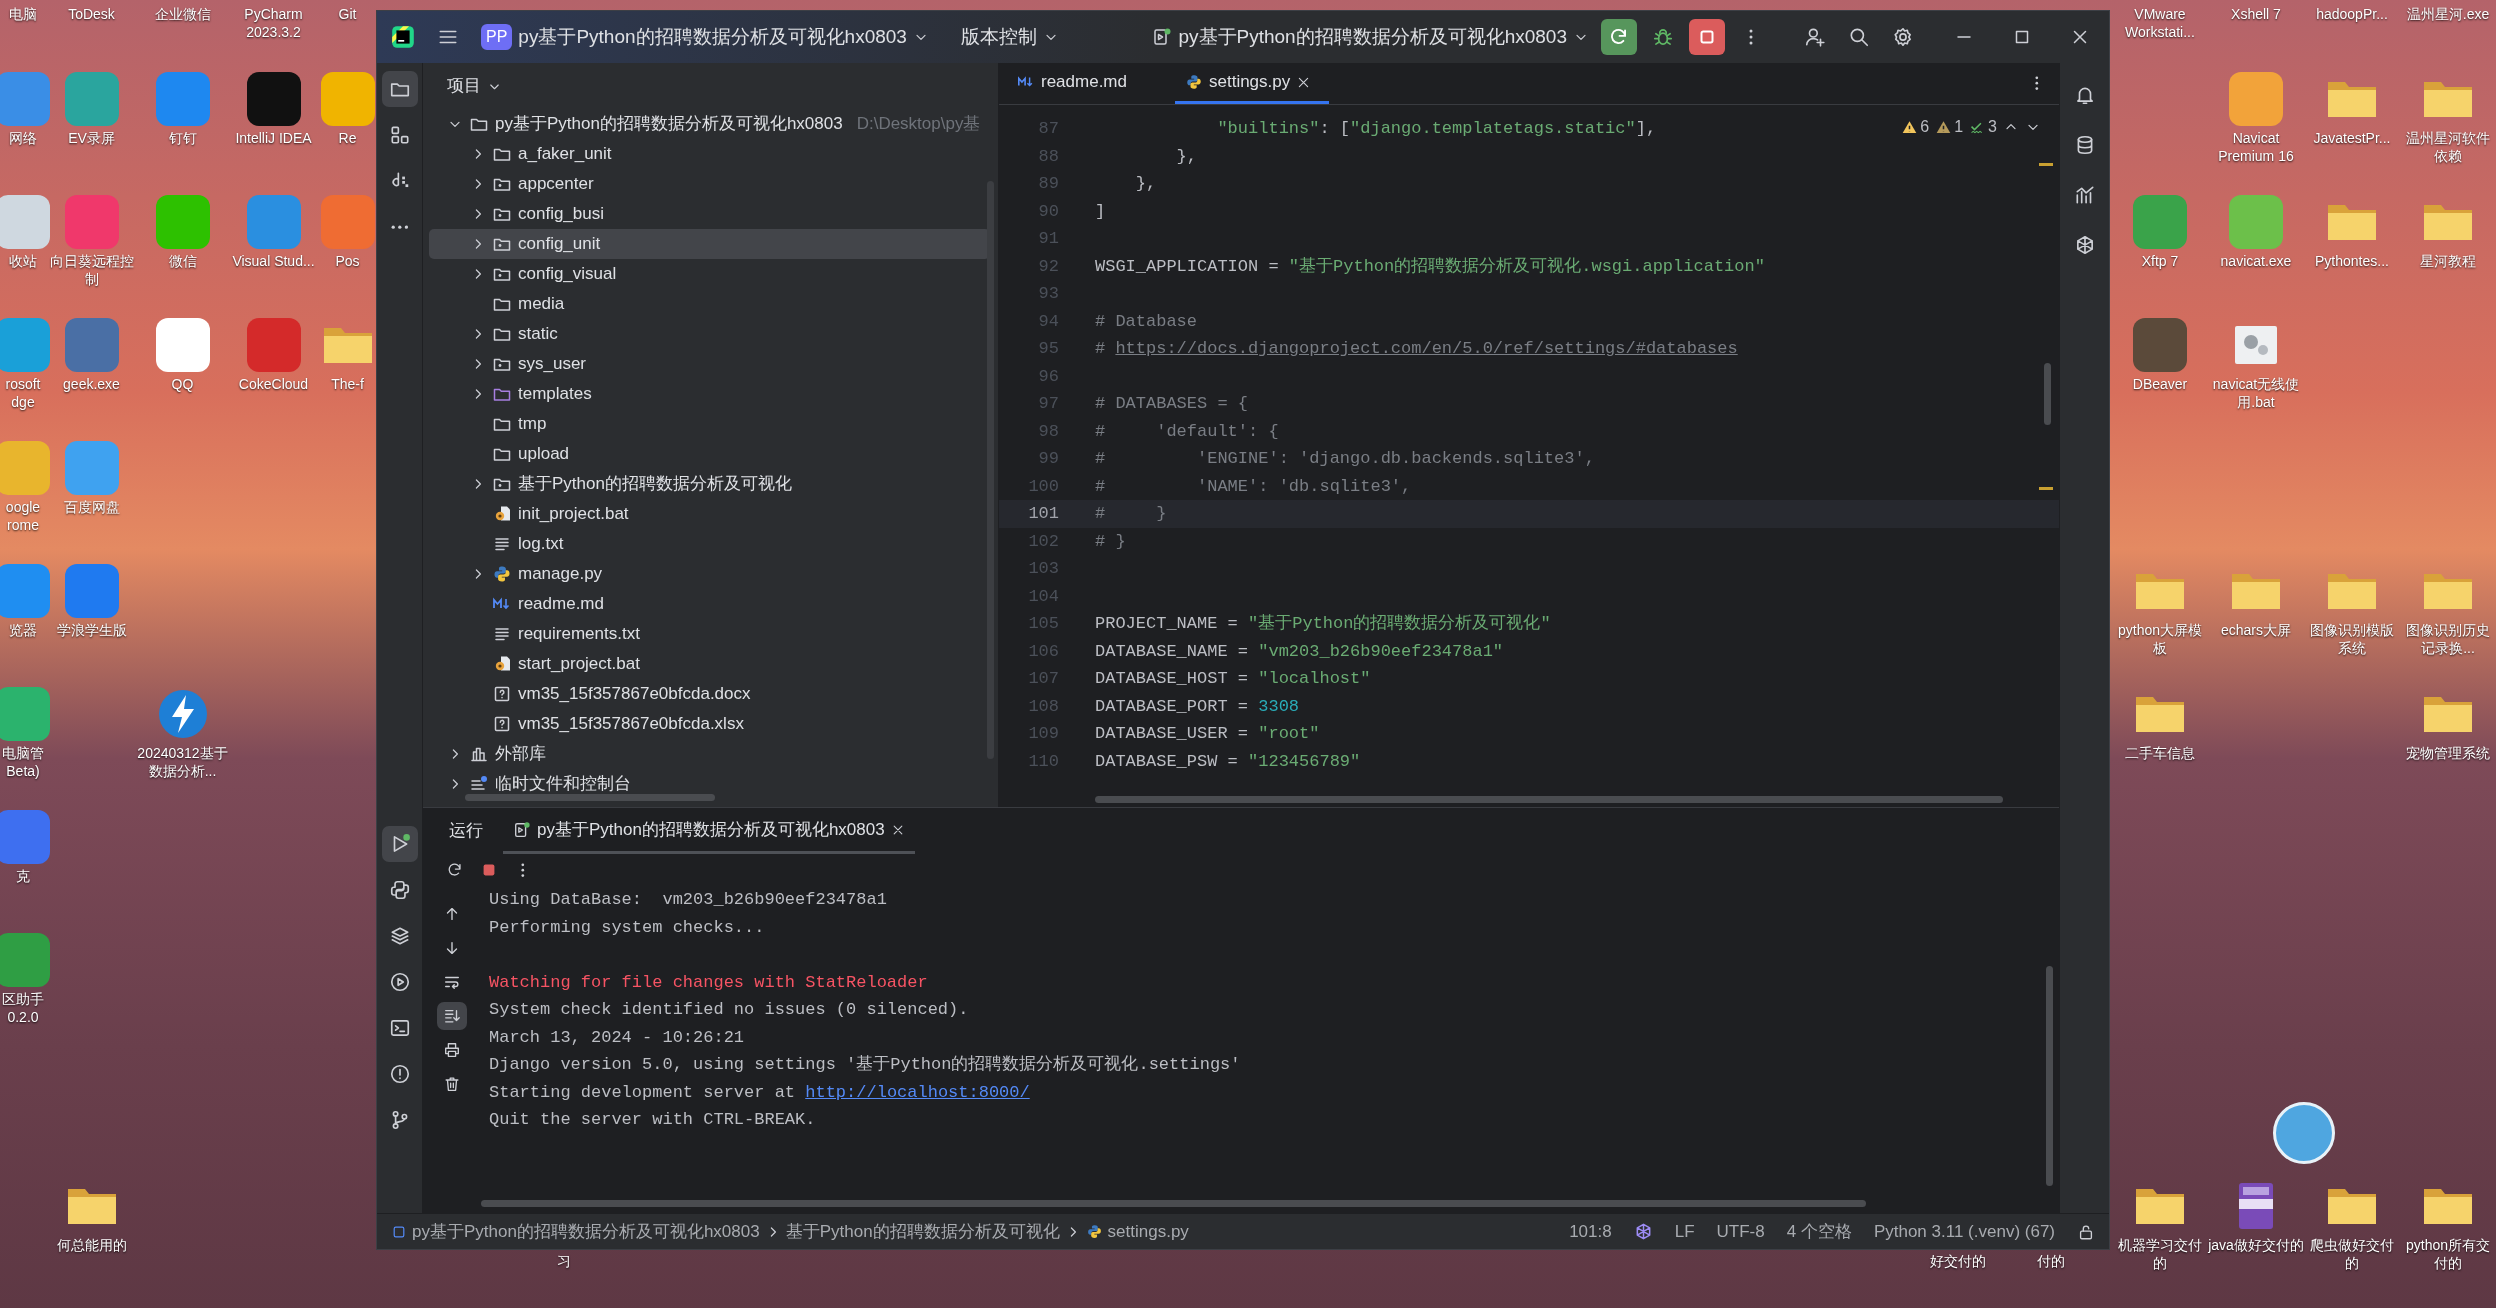 This screenshot has width=2496, height=1308. What do you see at coordinates (399, 135) in the screenshot?
I see `structure-icon` at bounding box center [399, 135].